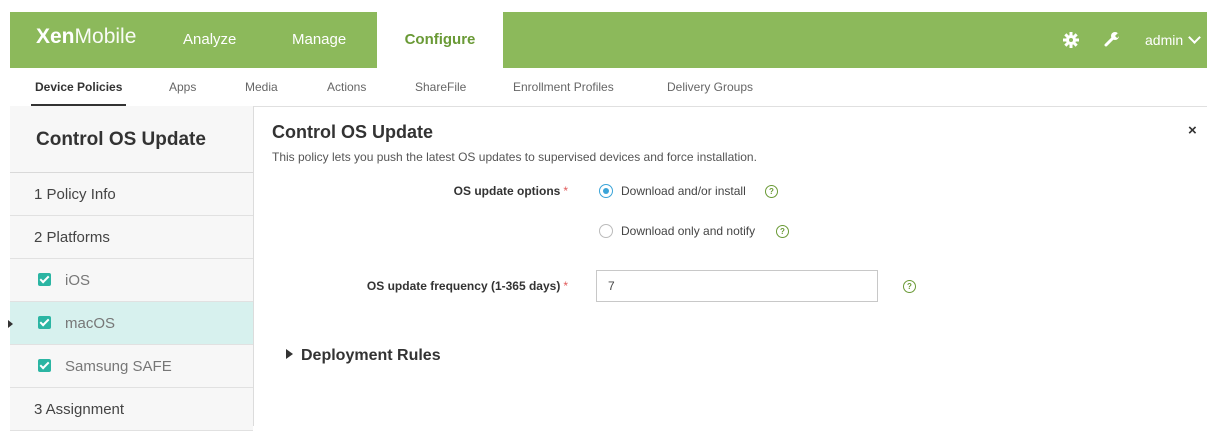 The height and width of the screenshot is (431, 1207). Describe the element at coordinates (606, 231) in the screenshot. I see `radio-download-notify` at that location.